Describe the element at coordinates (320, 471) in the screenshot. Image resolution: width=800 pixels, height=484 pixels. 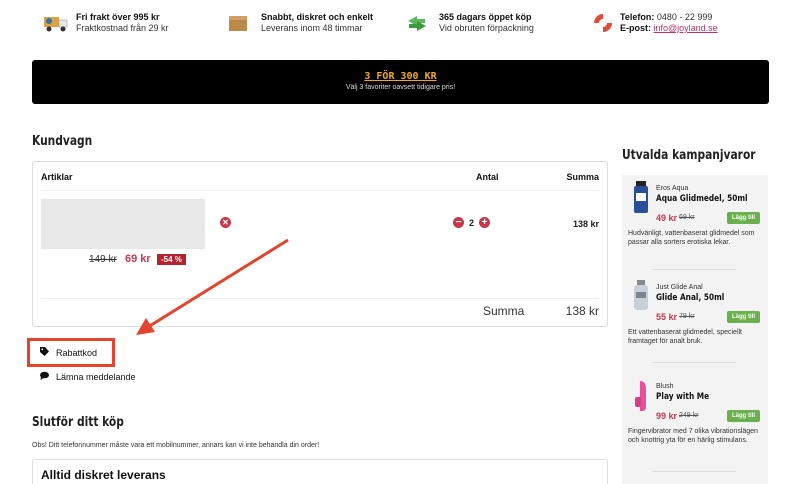
I see `discreet-delivery-box: Alltid diskret leverans` at that location.